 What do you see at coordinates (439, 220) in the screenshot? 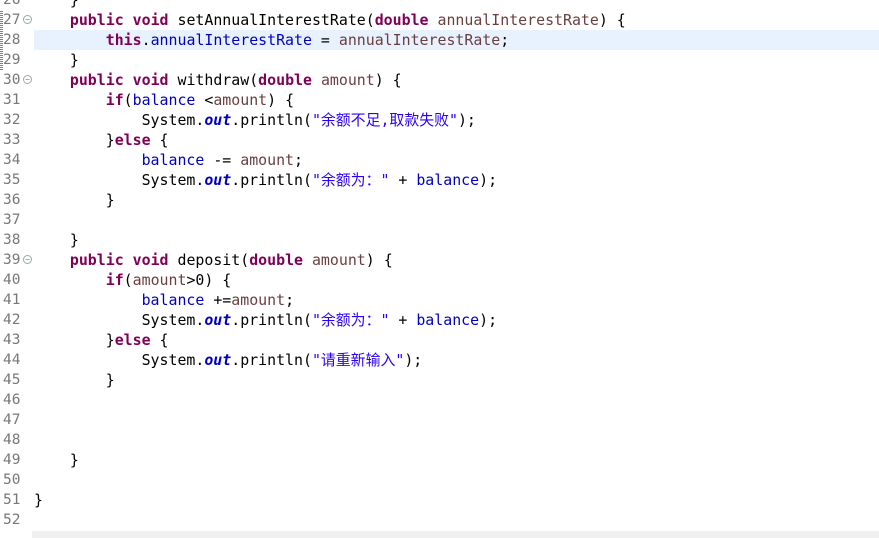
I see `code-line: 37` at bounding box center [439, 220].